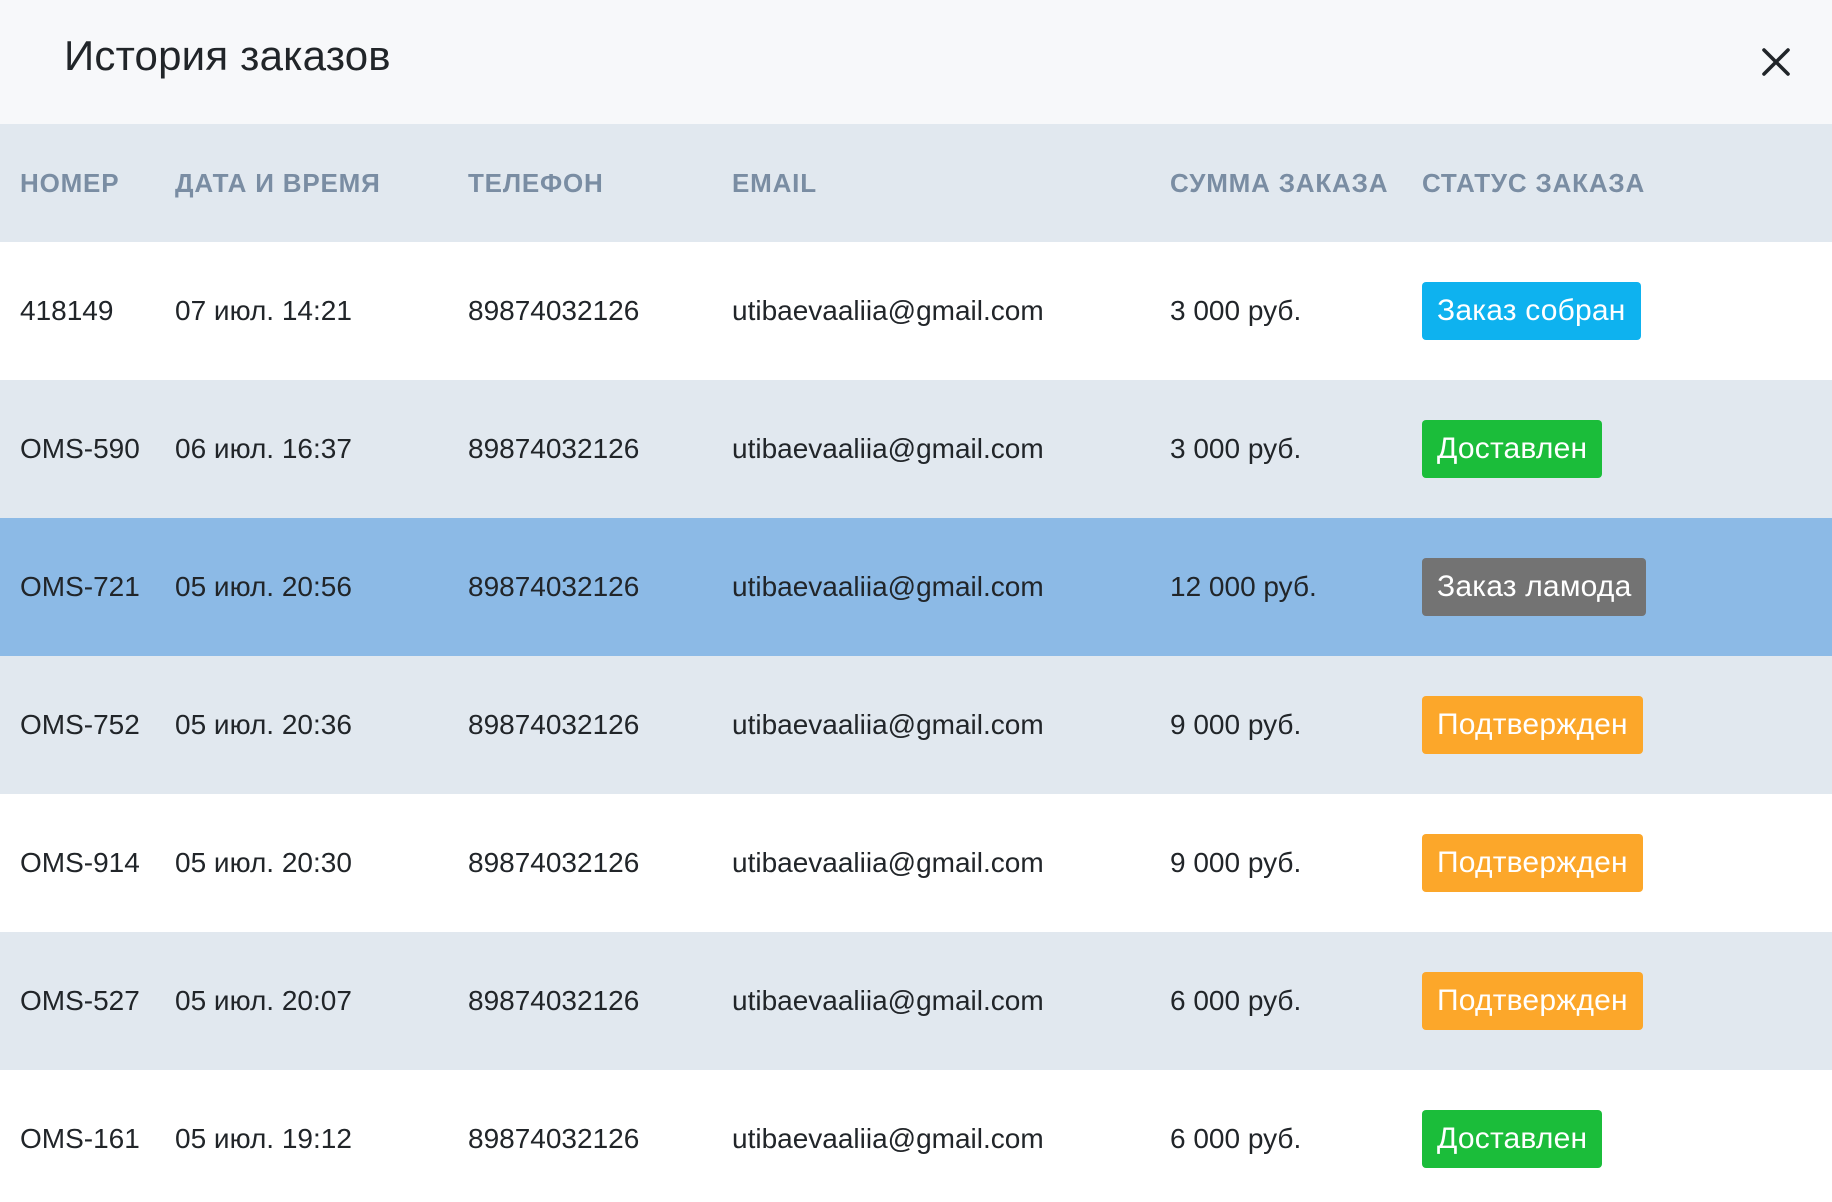 Image resolution: width=1832 pixels, height=1202 pixels. Describe the element at coordinates (951, 183) in the screenshot. I see `column-header-email: EMAIL` at that location.